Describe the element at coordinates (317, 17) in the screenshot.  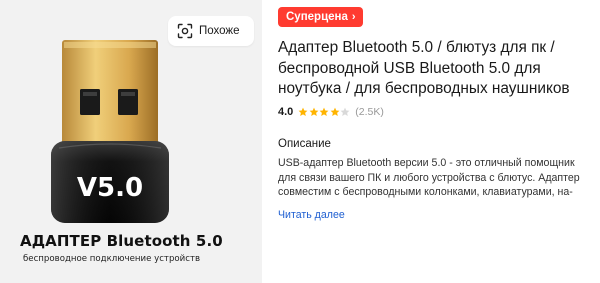
I see `badge-label: Суперцена` at that location.